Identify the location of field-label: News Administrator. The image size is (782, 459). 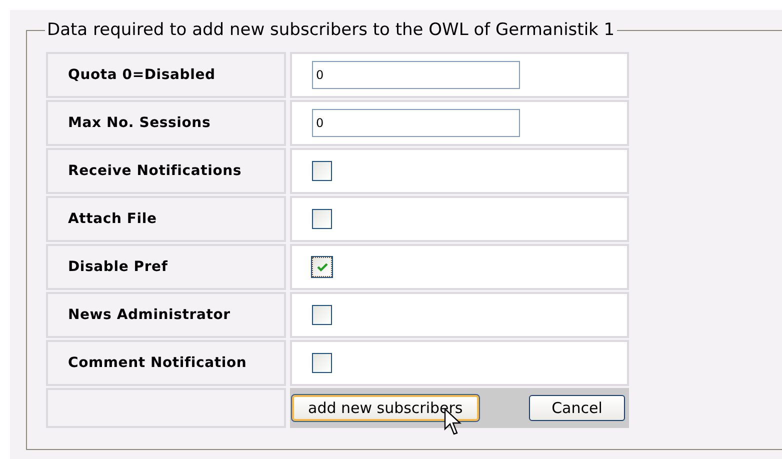
(166, 315).